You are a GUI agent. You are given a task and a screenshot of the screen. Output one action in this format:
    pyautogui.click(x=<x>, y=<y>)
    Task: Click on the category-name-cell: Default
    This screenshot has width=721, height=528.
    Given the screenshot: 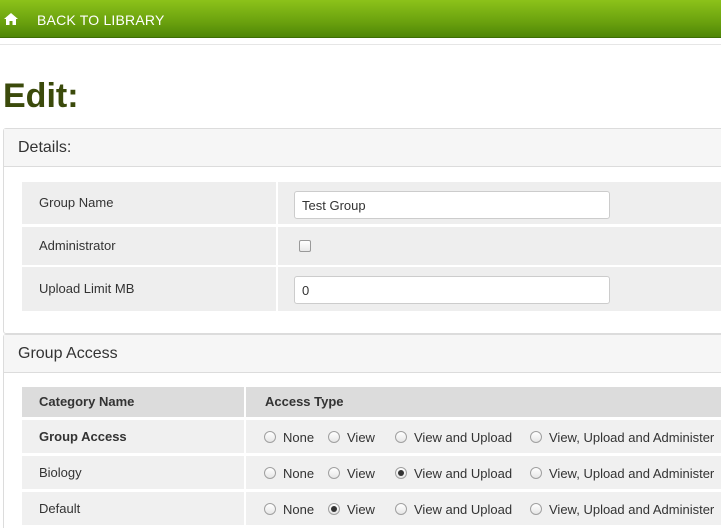 What is the action you would take?
    pyautogui.click(x=133, y=508)
    